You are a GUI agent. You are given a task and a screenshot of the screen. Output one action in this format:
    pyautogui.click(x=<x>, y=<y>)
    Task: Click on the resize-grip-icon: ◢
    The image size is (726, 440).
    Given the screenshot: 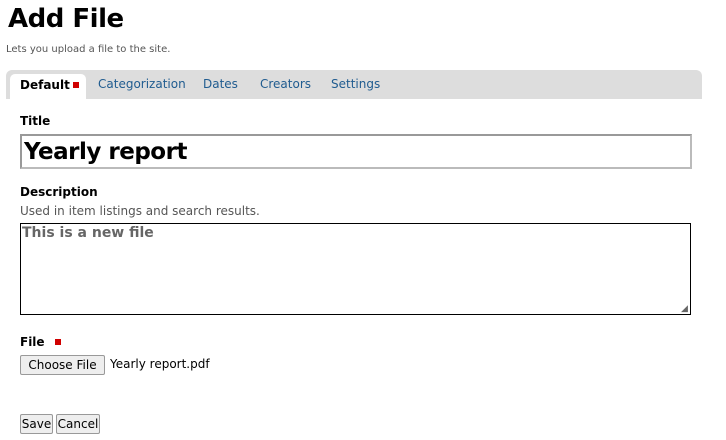 What is the action you would take?
    pyautogui.click(x=685, y=309)
    